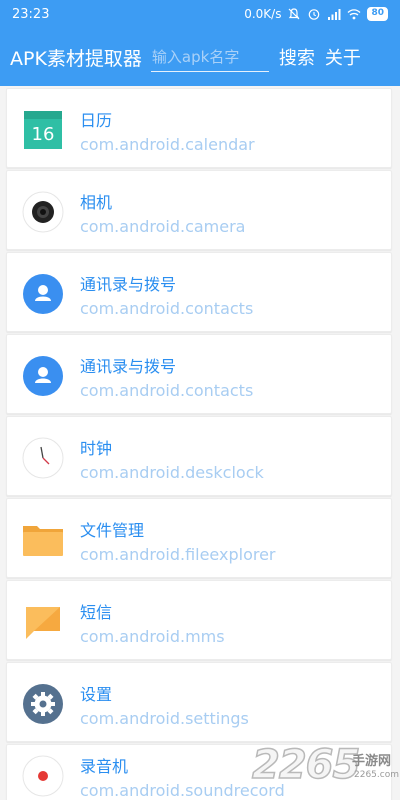 The height and width of the screenshot is (800, 400). What do you see at coordinates (167, 144) in the screenshot?
I see `package-name: com.android.calendar` at bounding box center [167, 144].